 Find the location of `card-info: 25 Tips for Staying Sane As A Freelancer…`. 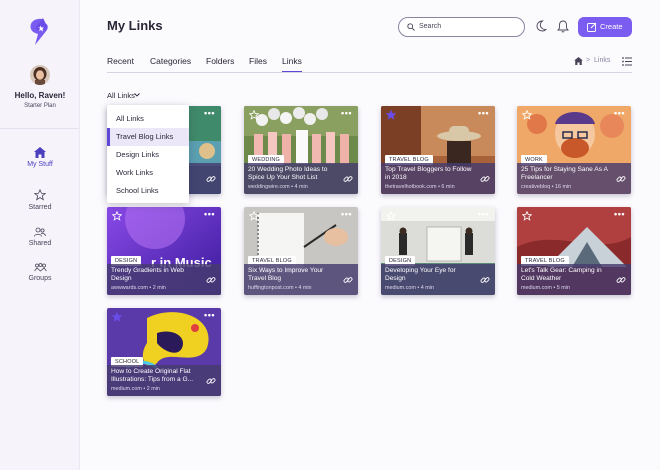

card-info: 25 Tips for Staying Sane As A Freelancer… is located at coordinates (574, 178).